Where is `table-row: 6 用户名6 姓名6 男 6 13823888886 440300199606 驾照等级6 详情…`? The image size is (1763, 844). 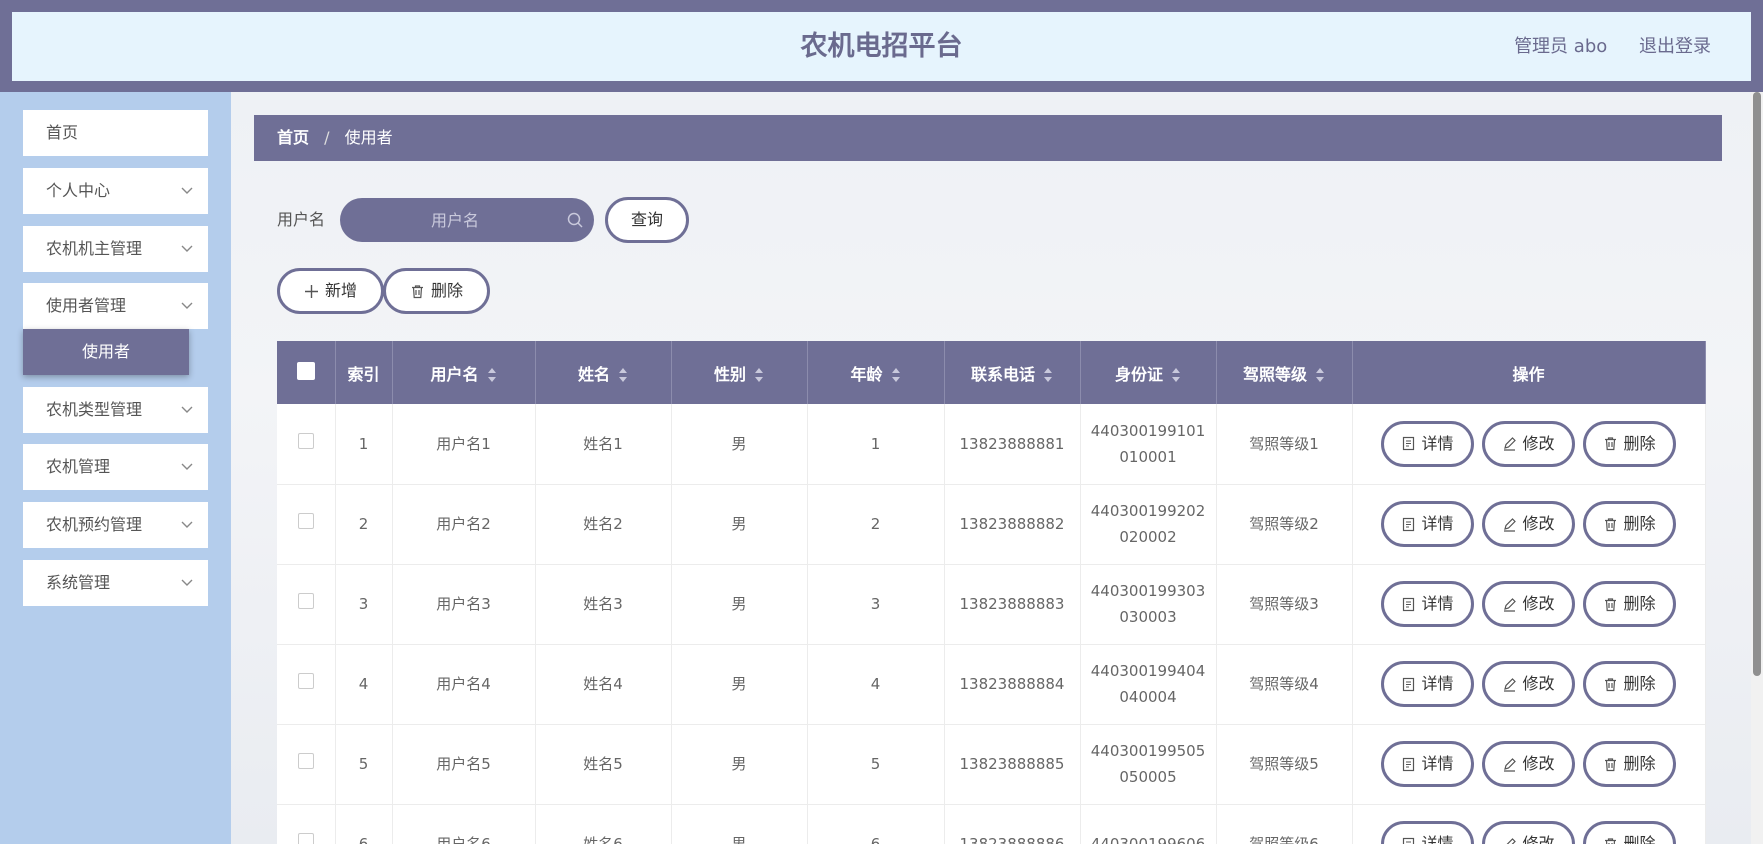
table-row: 6 用户名6 姓名6 男 6 13823888886 440300199606 驾照等级6 详情… is located at coordinates (991, 824).